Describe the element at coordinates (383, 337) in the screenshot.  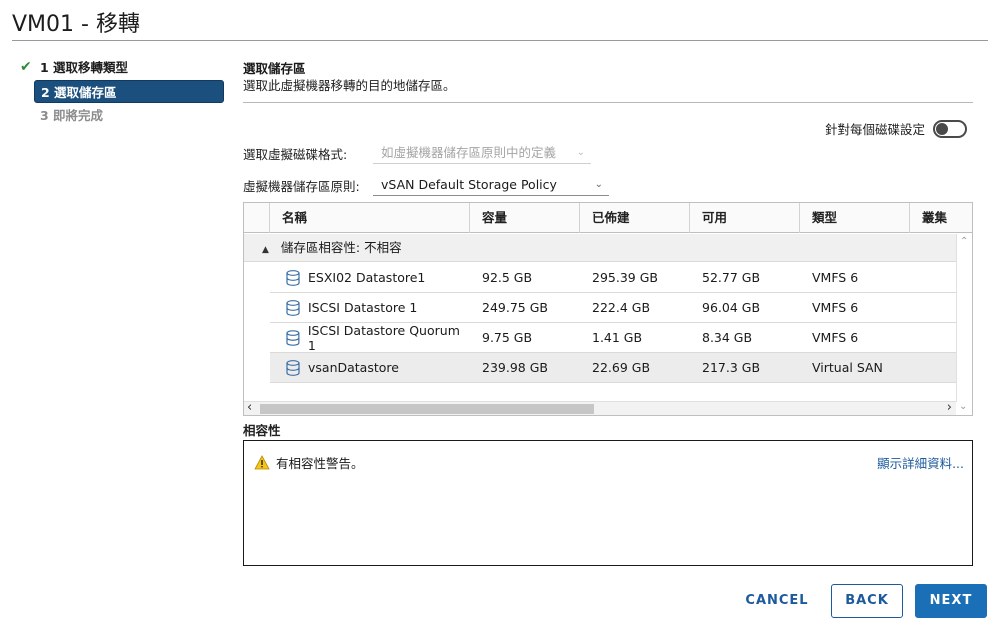
I see `datastore-name: ISCSI Datastore Quorum 1` at that location.